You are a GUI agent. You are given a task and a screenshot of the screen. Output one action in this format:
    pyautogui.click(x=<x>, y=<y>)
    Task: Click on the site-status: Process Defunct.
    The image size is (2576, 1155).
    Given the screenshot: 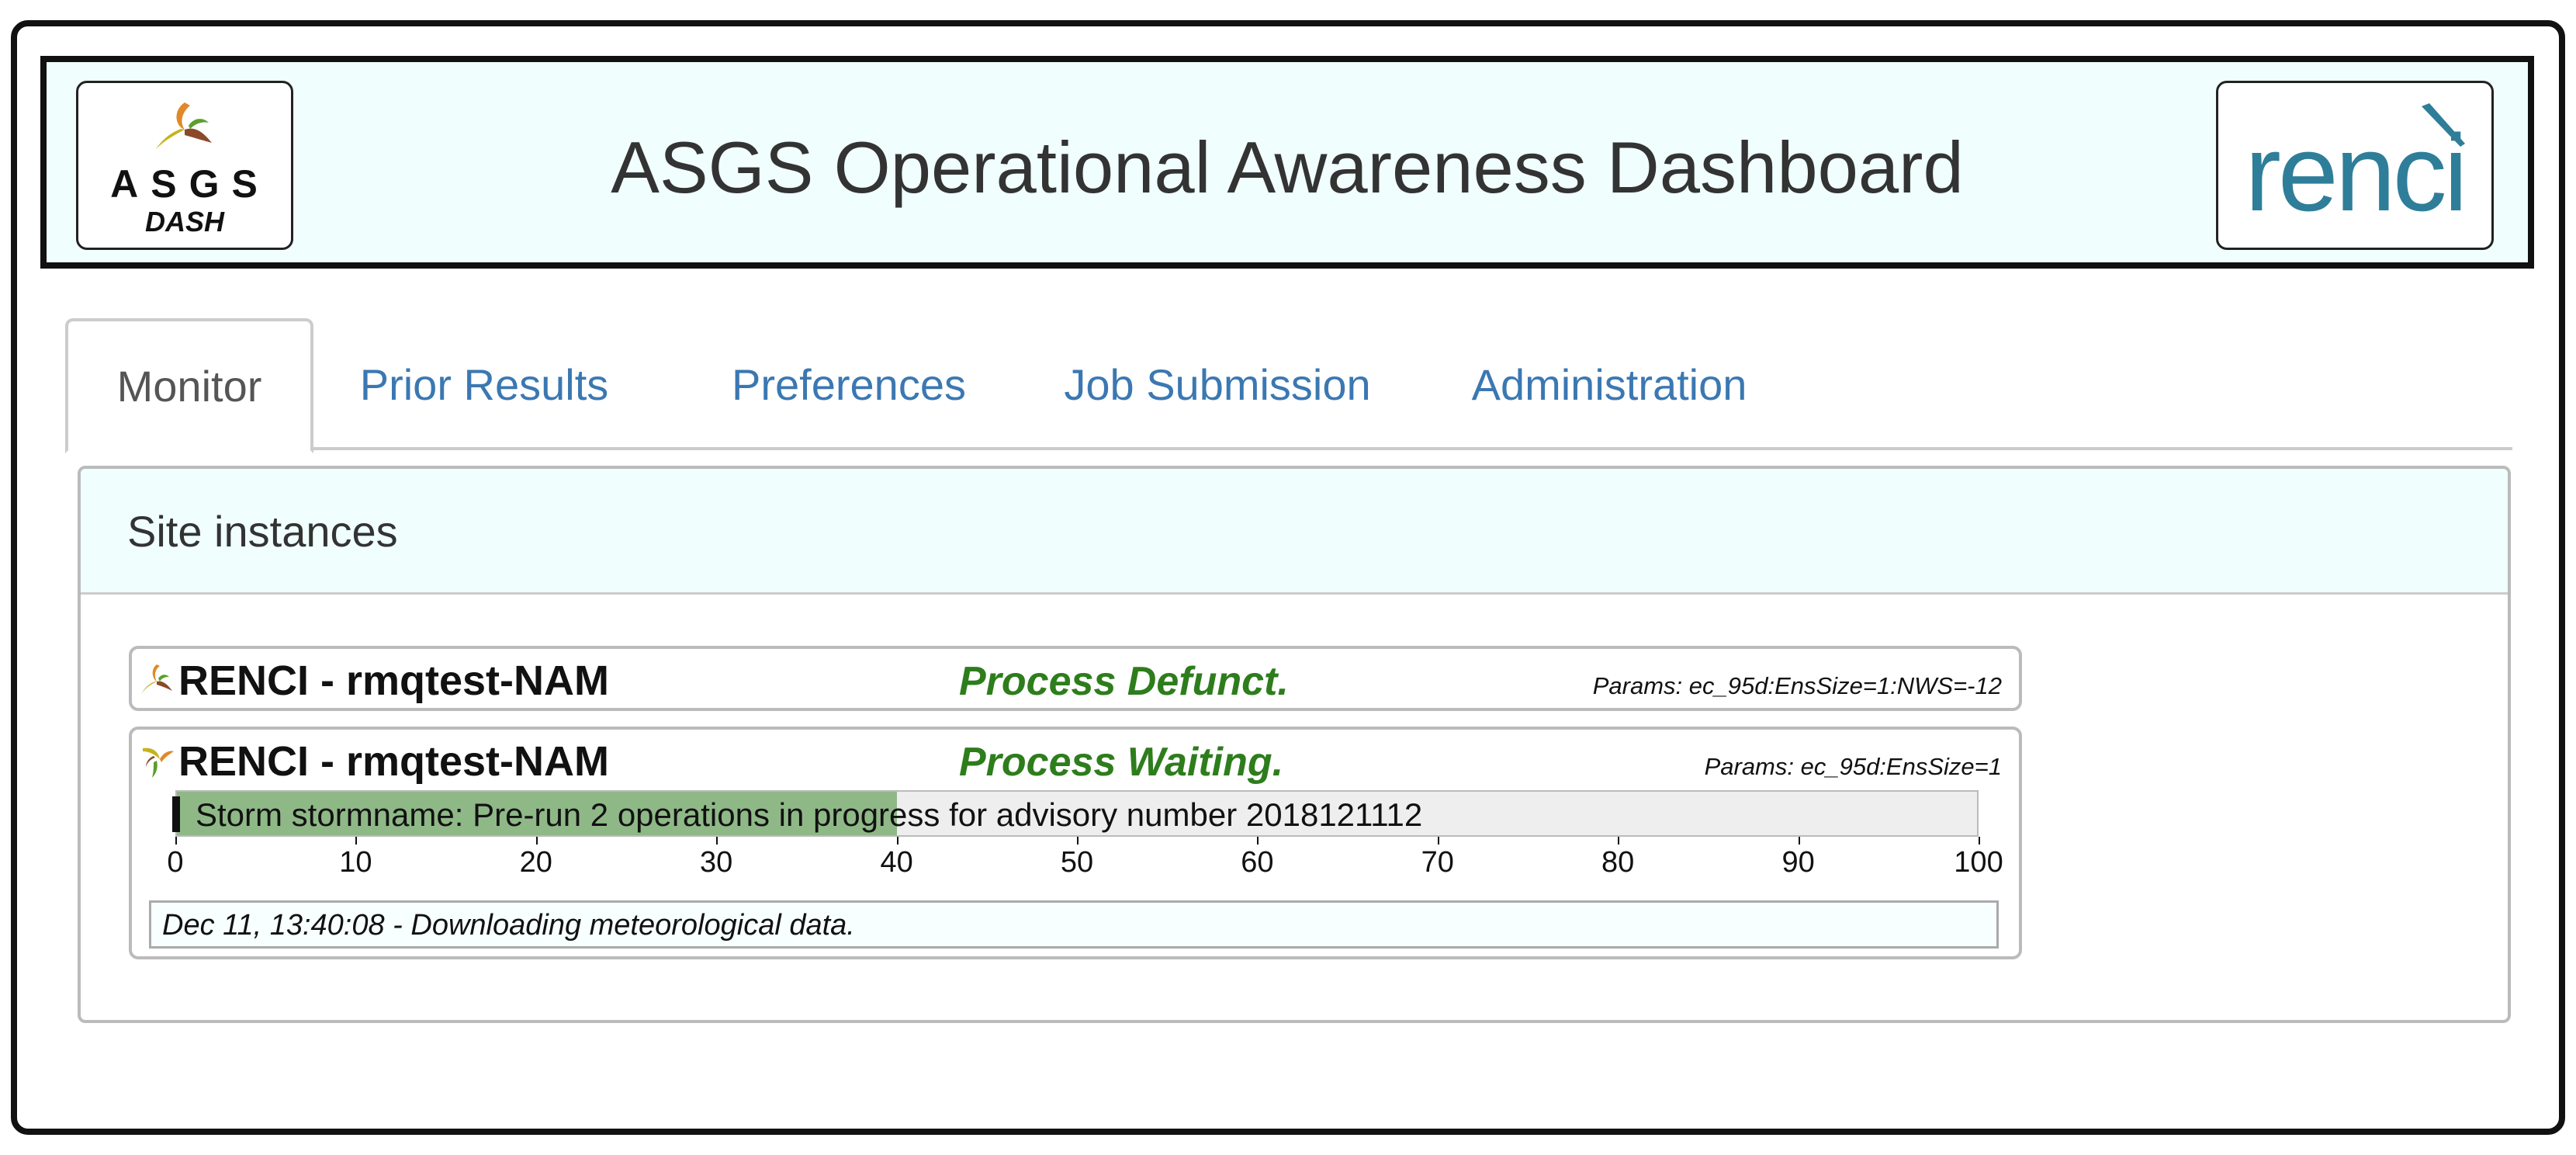 What is the action you would take?
    pyautogui.click(x=1124, y=681)
    